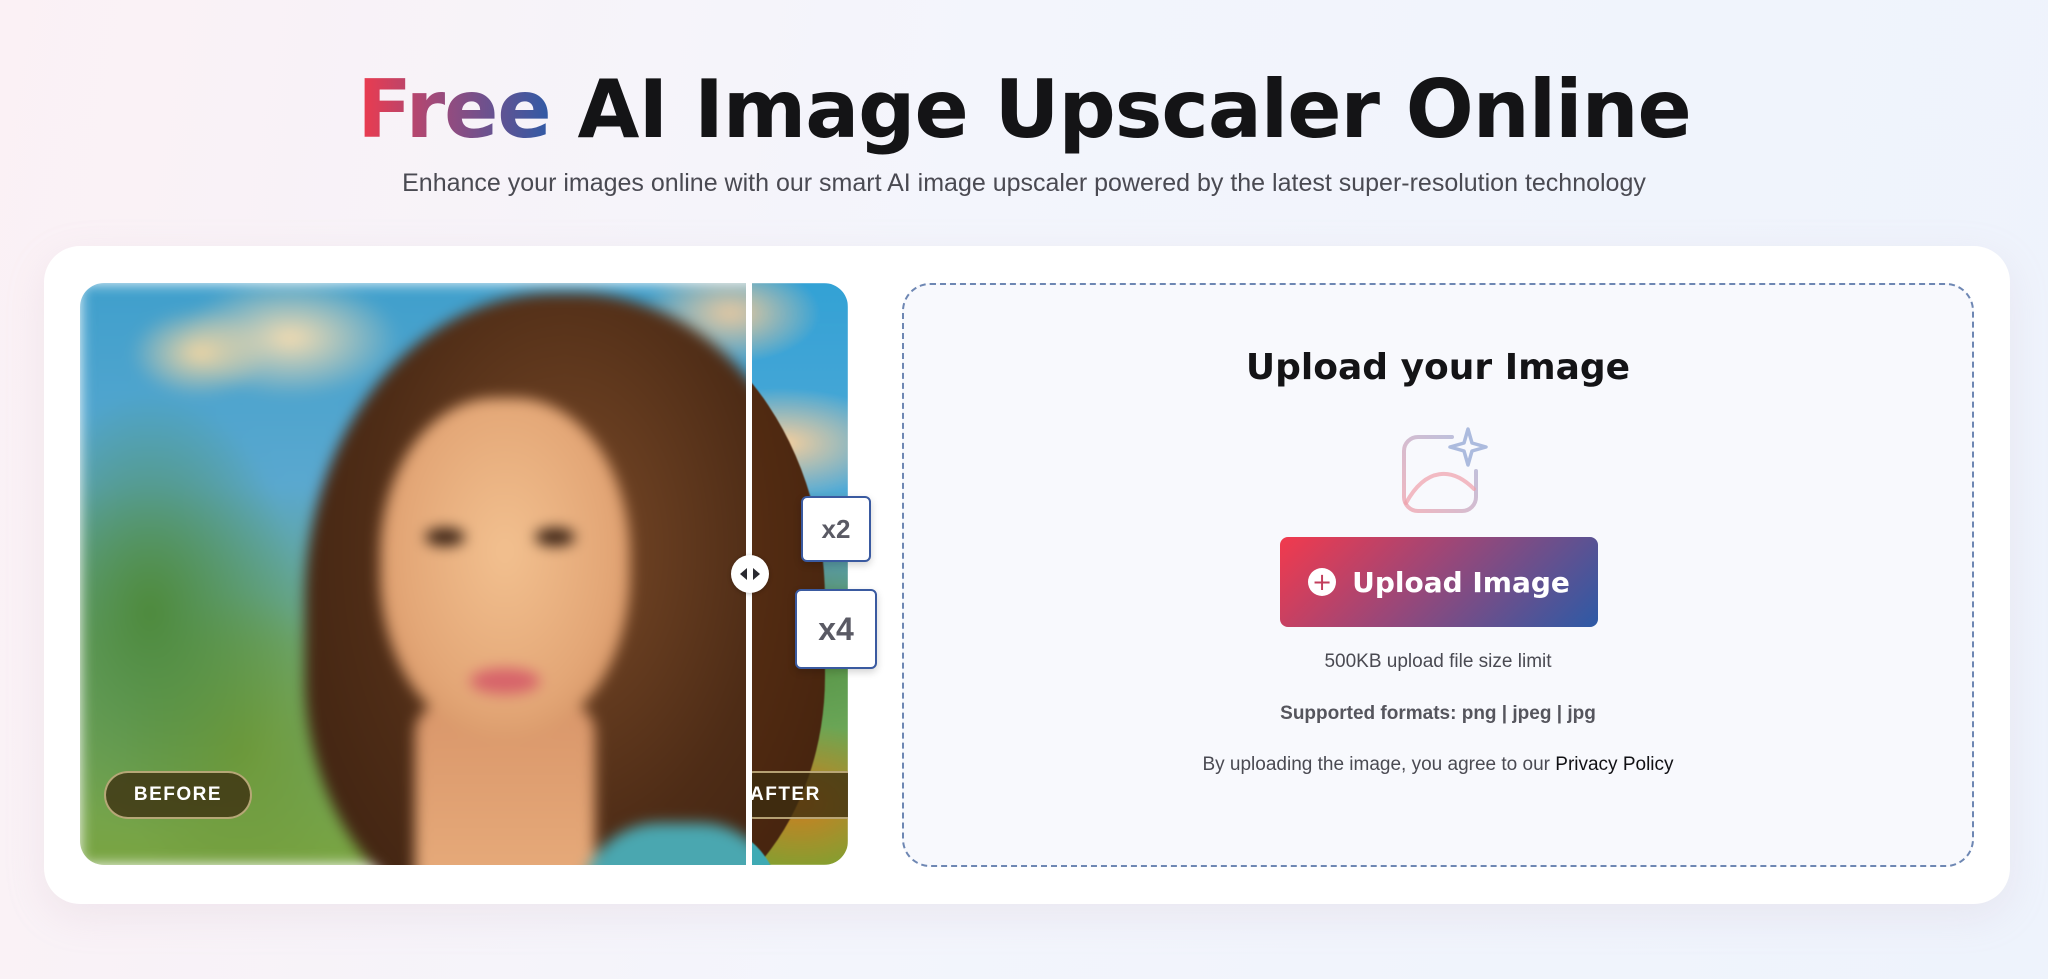  Describe the element at coordinates (836, 529) in the screenshot. I see `scale-x2-button: x2` at that location.